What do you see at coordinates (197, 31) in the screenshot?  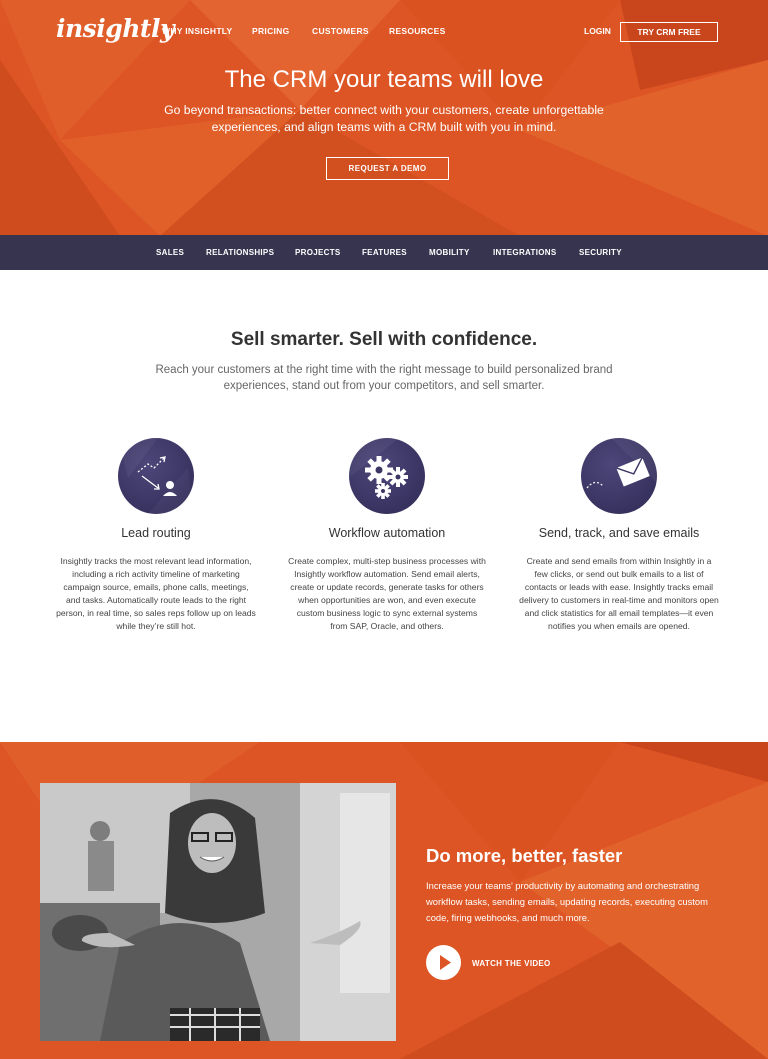 I see `nav-why-insightly: WHY INSIGHTLY` at bounding box center [197, 31].